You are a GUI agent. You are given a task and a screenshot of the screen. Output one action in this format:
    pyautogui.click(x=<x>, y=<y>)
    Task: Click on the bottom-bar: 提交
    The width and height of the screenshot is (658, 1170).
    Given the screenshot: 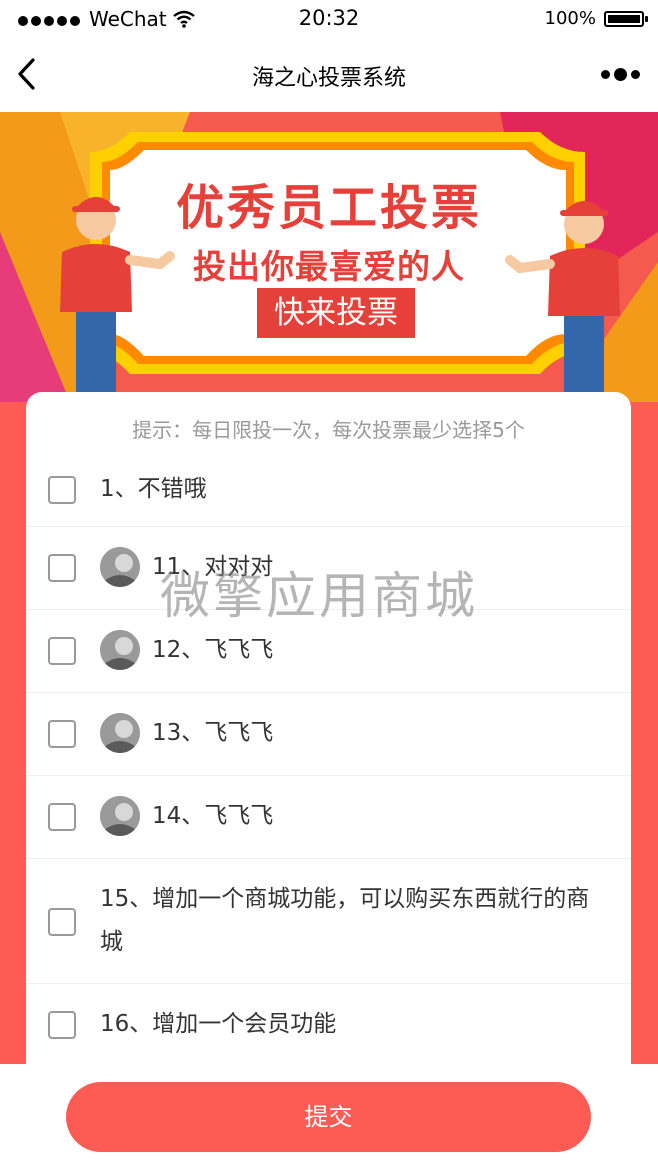 What is the action you would take?
    pyautogui.click(x=329, y=1117)
    